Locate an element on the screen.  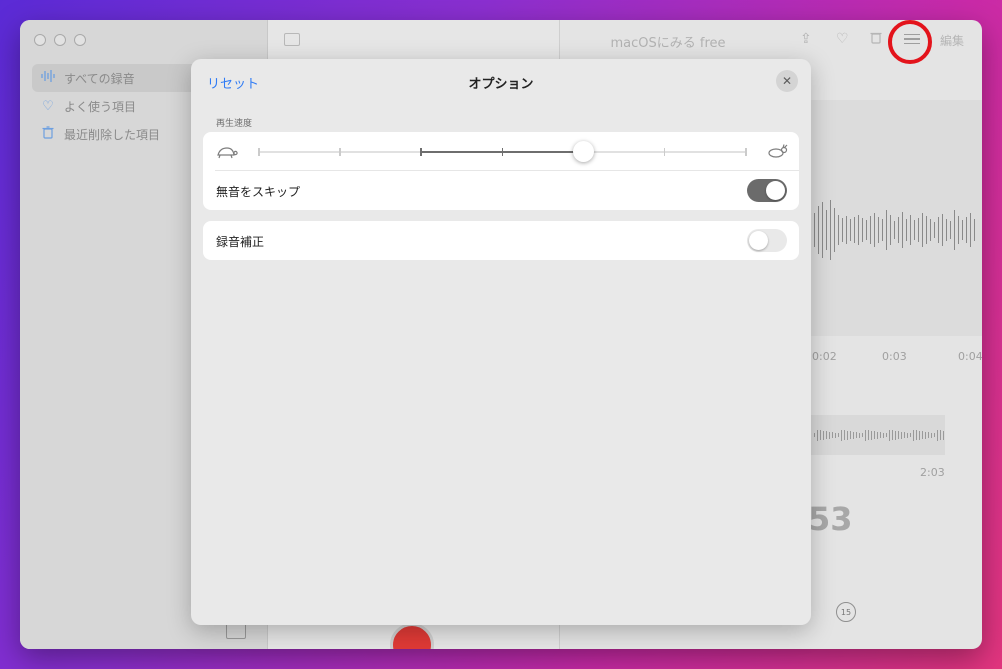
modal-title: オプション is located at coordinates (501, 84).